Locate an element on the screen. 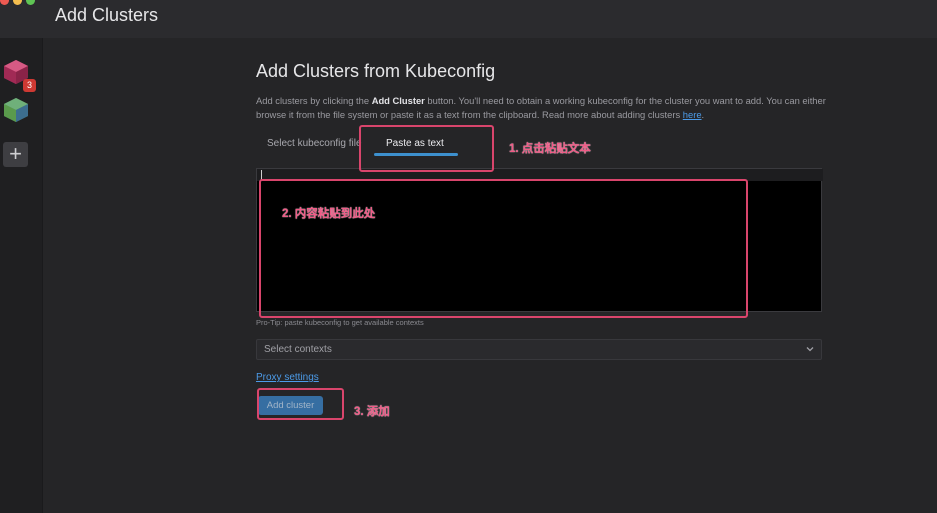  docs-link: here is located at coordinates (692, 114).